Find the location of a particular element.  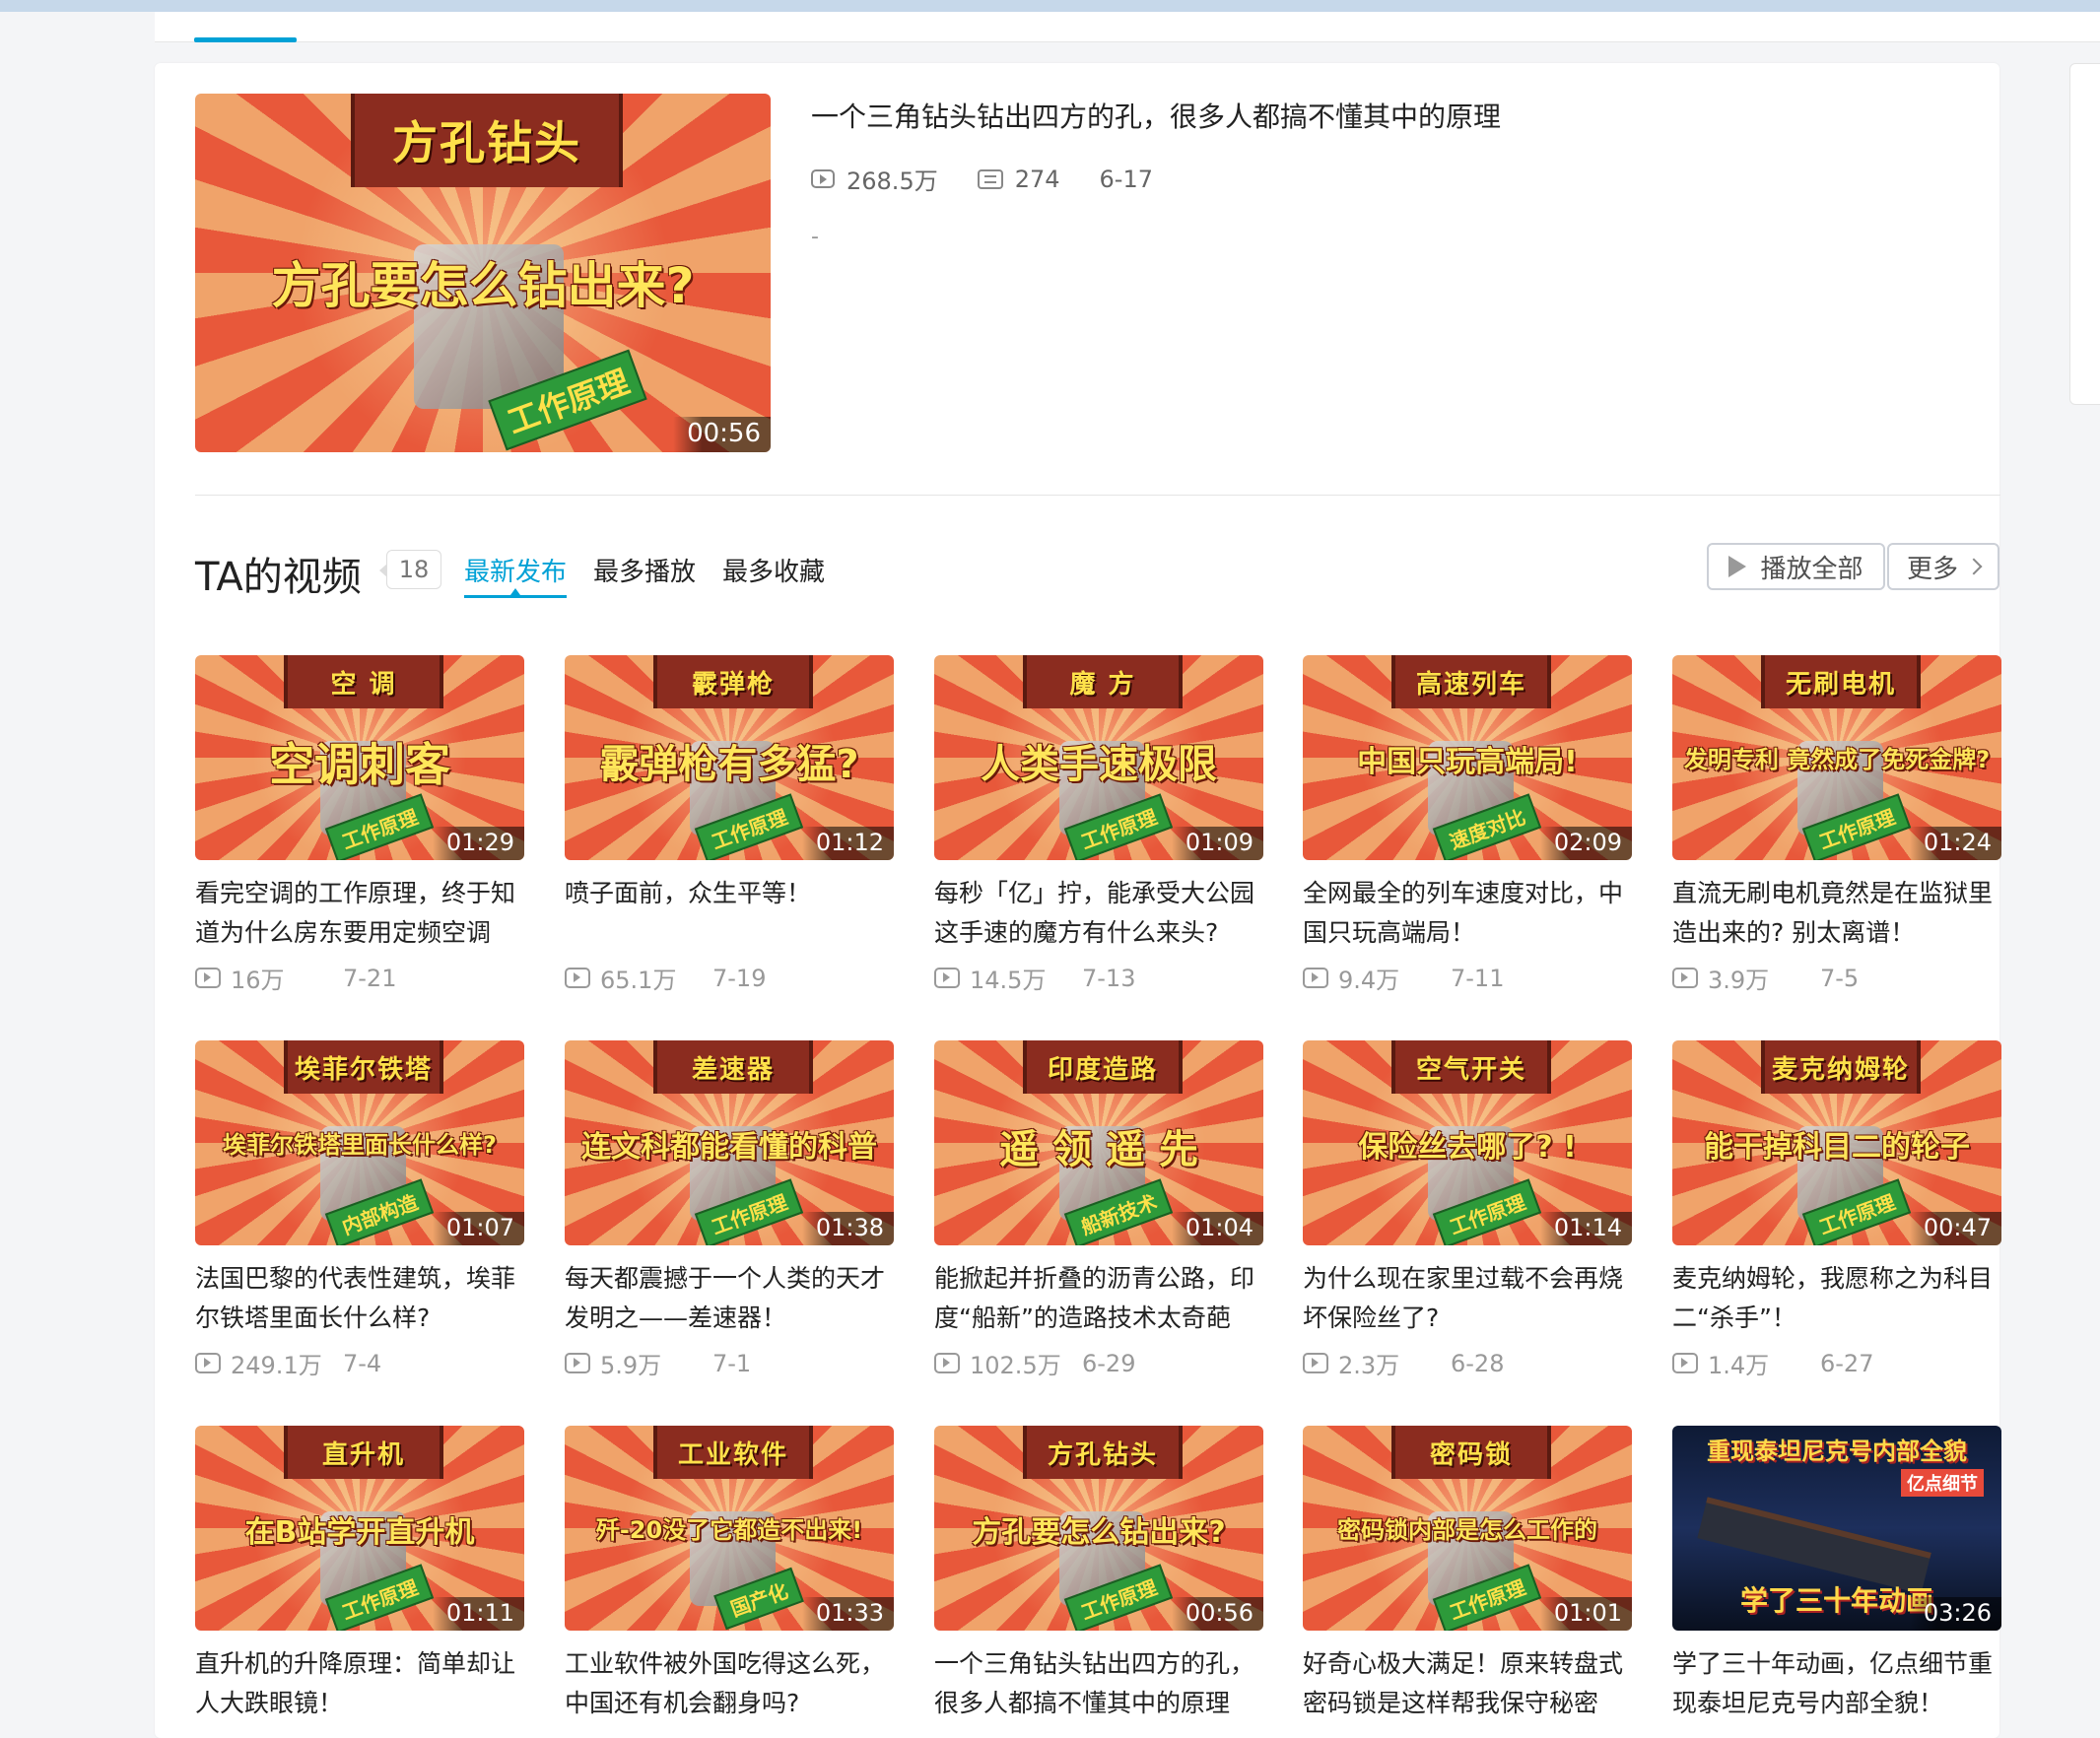

publish-date: 7-4 is located at coordinates (362, 1363).